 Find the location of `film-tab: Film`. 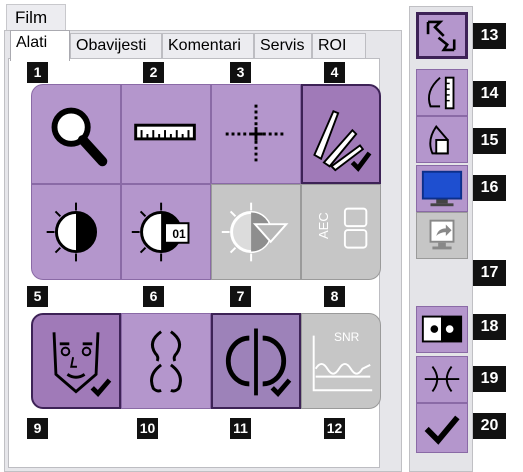

film-tab: Film is located at coordinates (36, 17).